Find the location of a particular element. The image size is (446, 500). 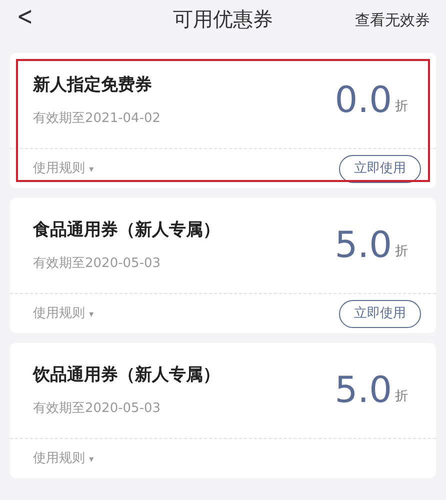

discount-value: 0.0 is located at coordinates (363, 100).